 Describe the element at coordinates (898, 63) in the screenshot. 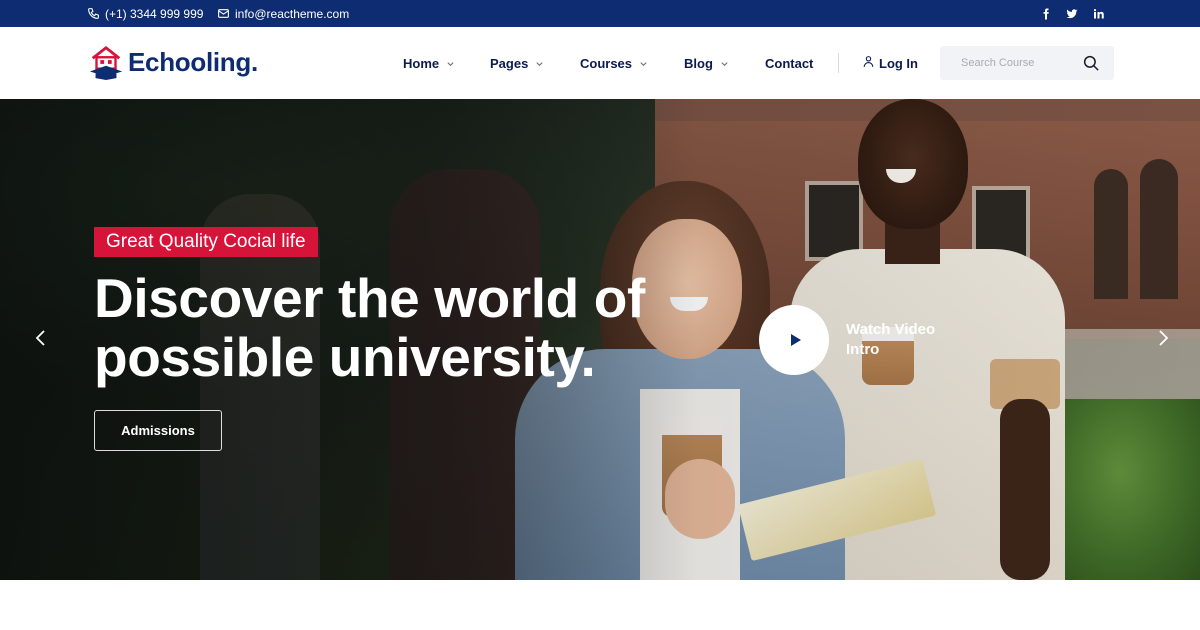

I see `login-label: Log In` at that location.